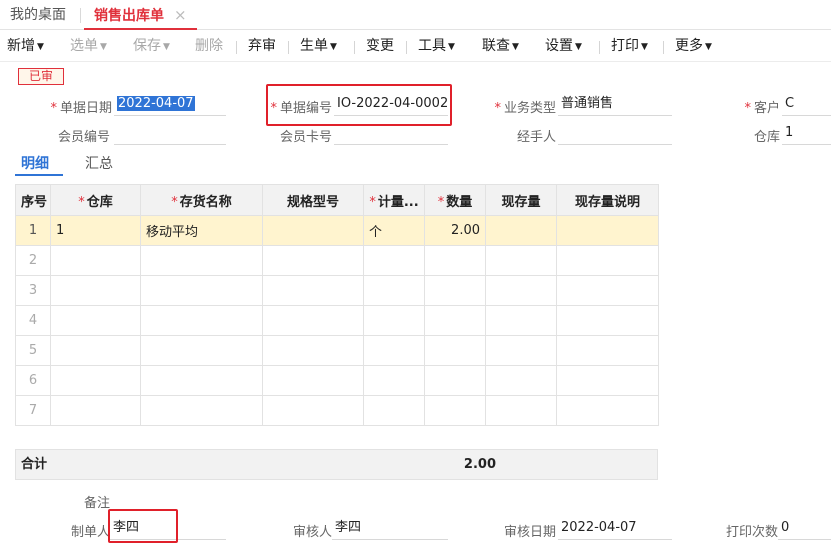  I want to click on print-button: 打印 ▼, so click(629, 46).